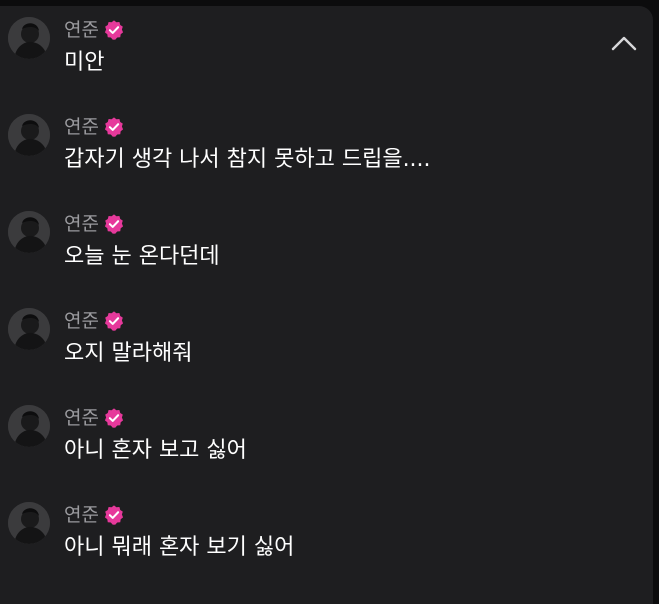  Describe the element at coordinates (142, 256) in the screenshot. I see `message-text: 오늘 눈 온다던데` at that location.